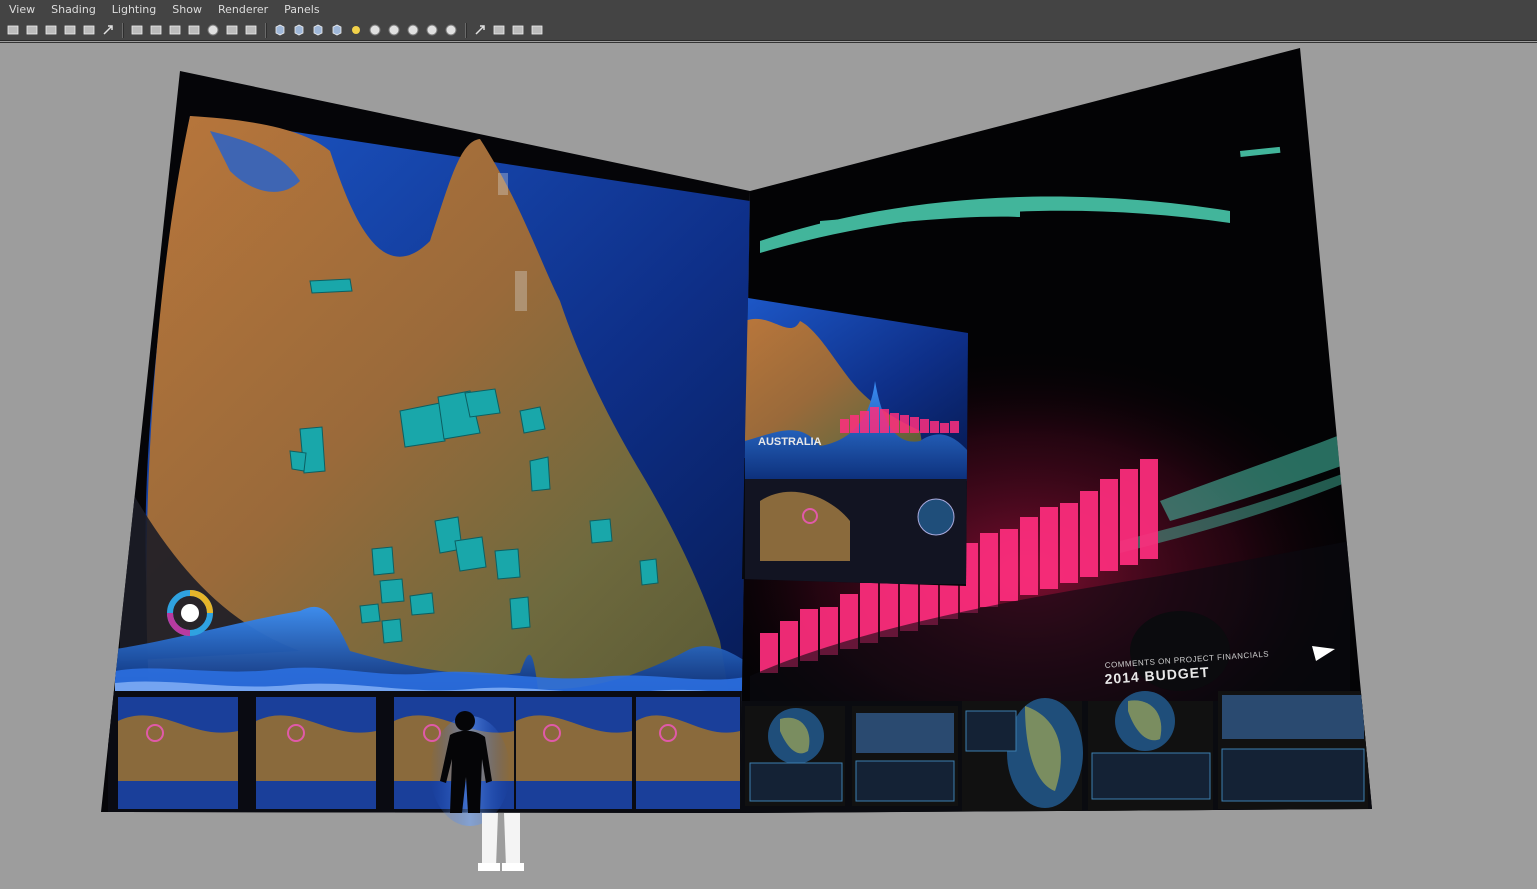  I want to click on image-plane-icon, so click(51, 30).